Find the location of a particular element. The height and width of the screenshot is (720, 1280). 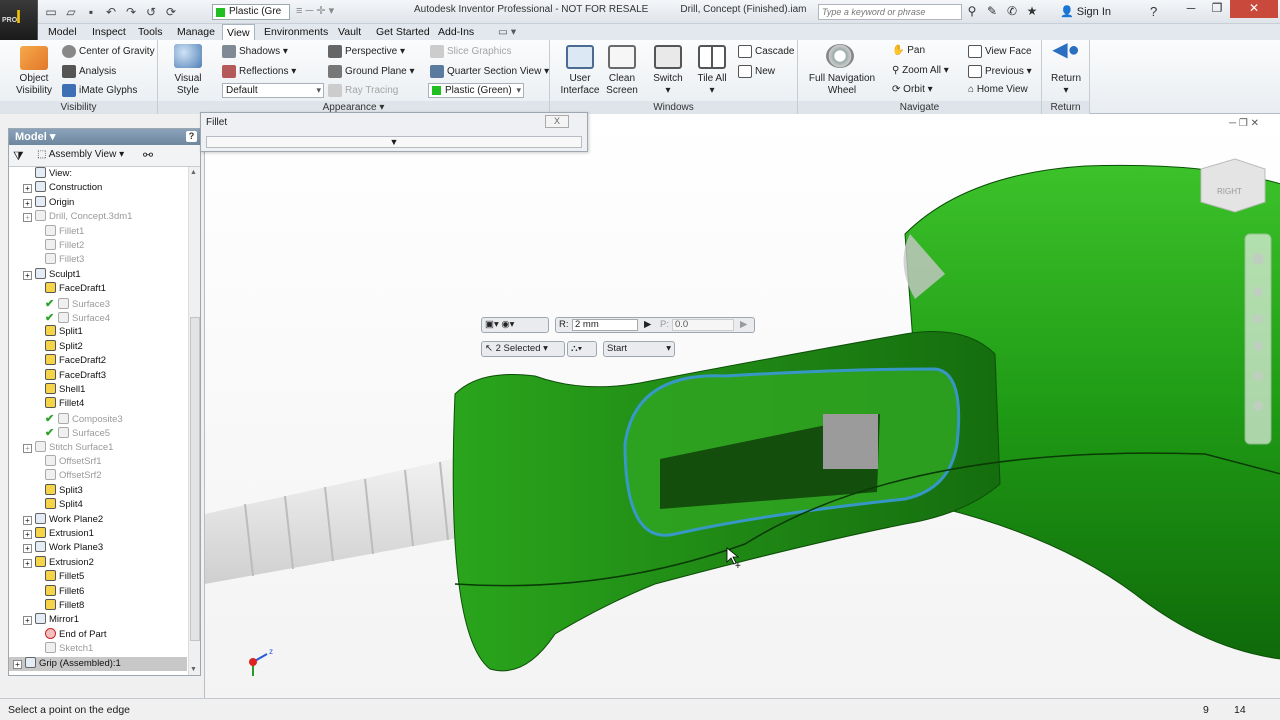

perspective-button: Perspective ▾ is located at coordinates (366, 51).